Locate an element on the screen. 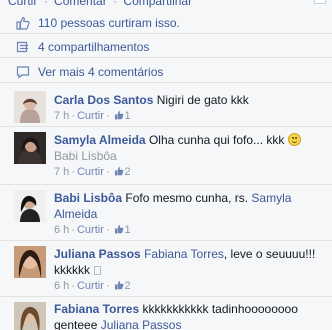  emoji-placeholder-glyph is located at coordinates (98, 270).